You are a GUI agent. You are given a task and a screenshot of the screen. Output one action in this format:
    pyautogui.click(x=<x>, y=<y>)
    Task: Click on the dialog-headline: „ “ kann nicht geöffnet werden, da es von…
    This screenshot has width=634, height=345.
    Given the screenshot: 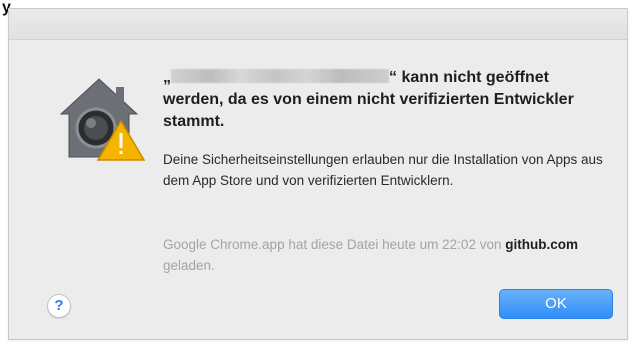 What is the action you would take?
    pyautogui.click(x=383, y=100)
    